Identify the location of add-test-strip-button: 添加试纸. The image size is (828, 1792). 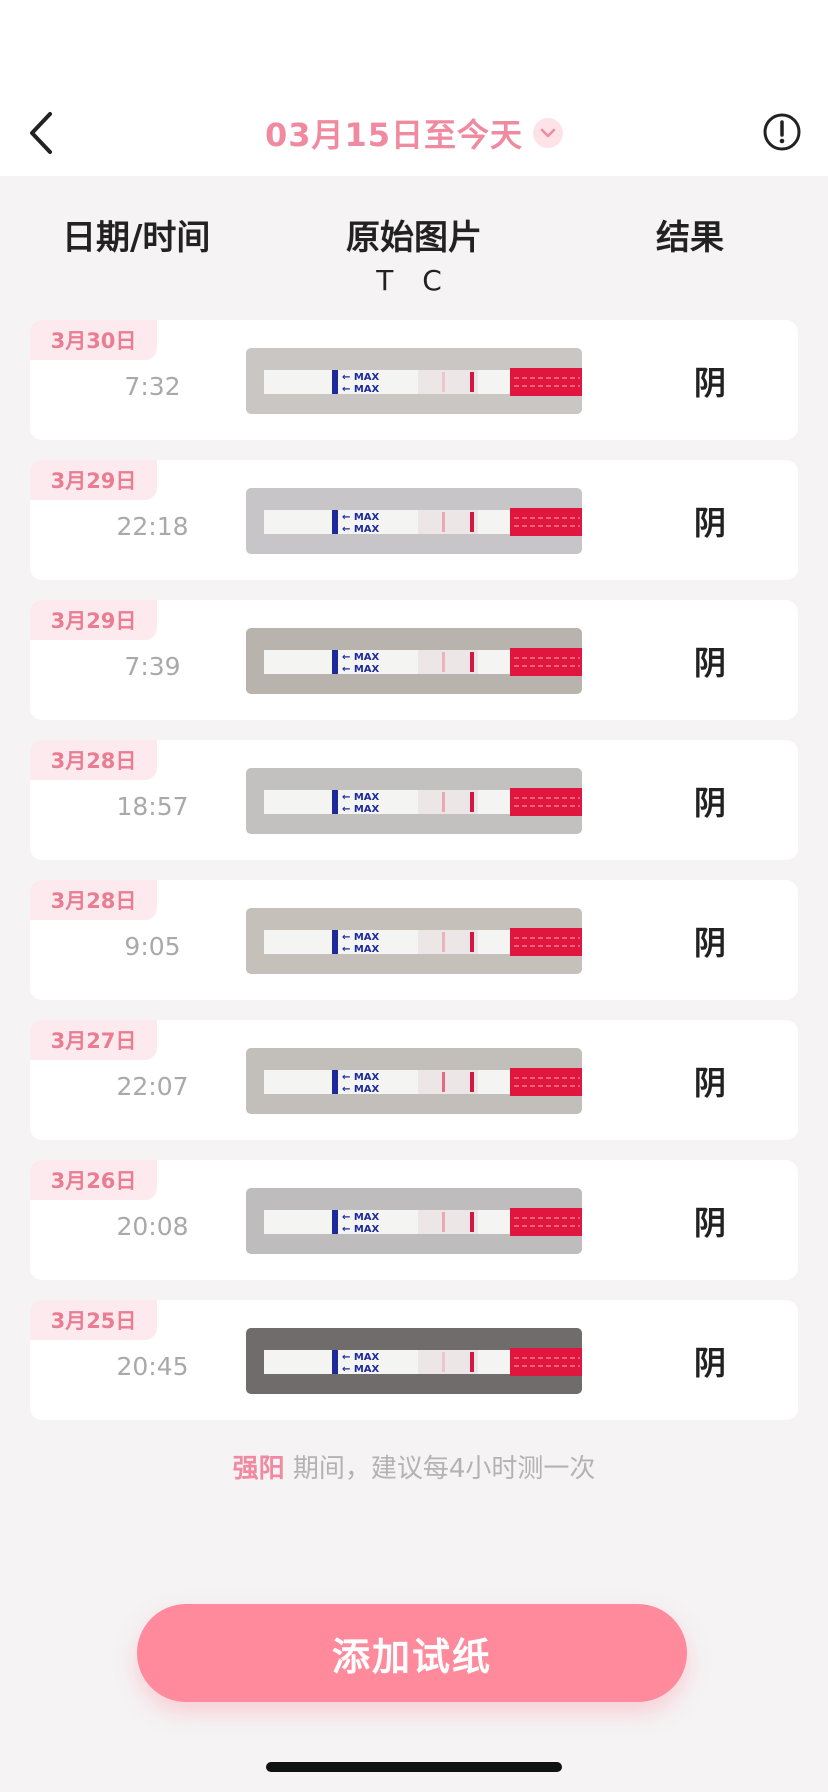
(412, 1653).